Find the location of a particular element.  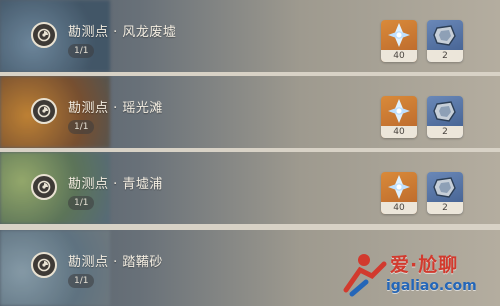

site-watermark: 爱·尬聊 igaliao.com is located at coordinates (414, 274).